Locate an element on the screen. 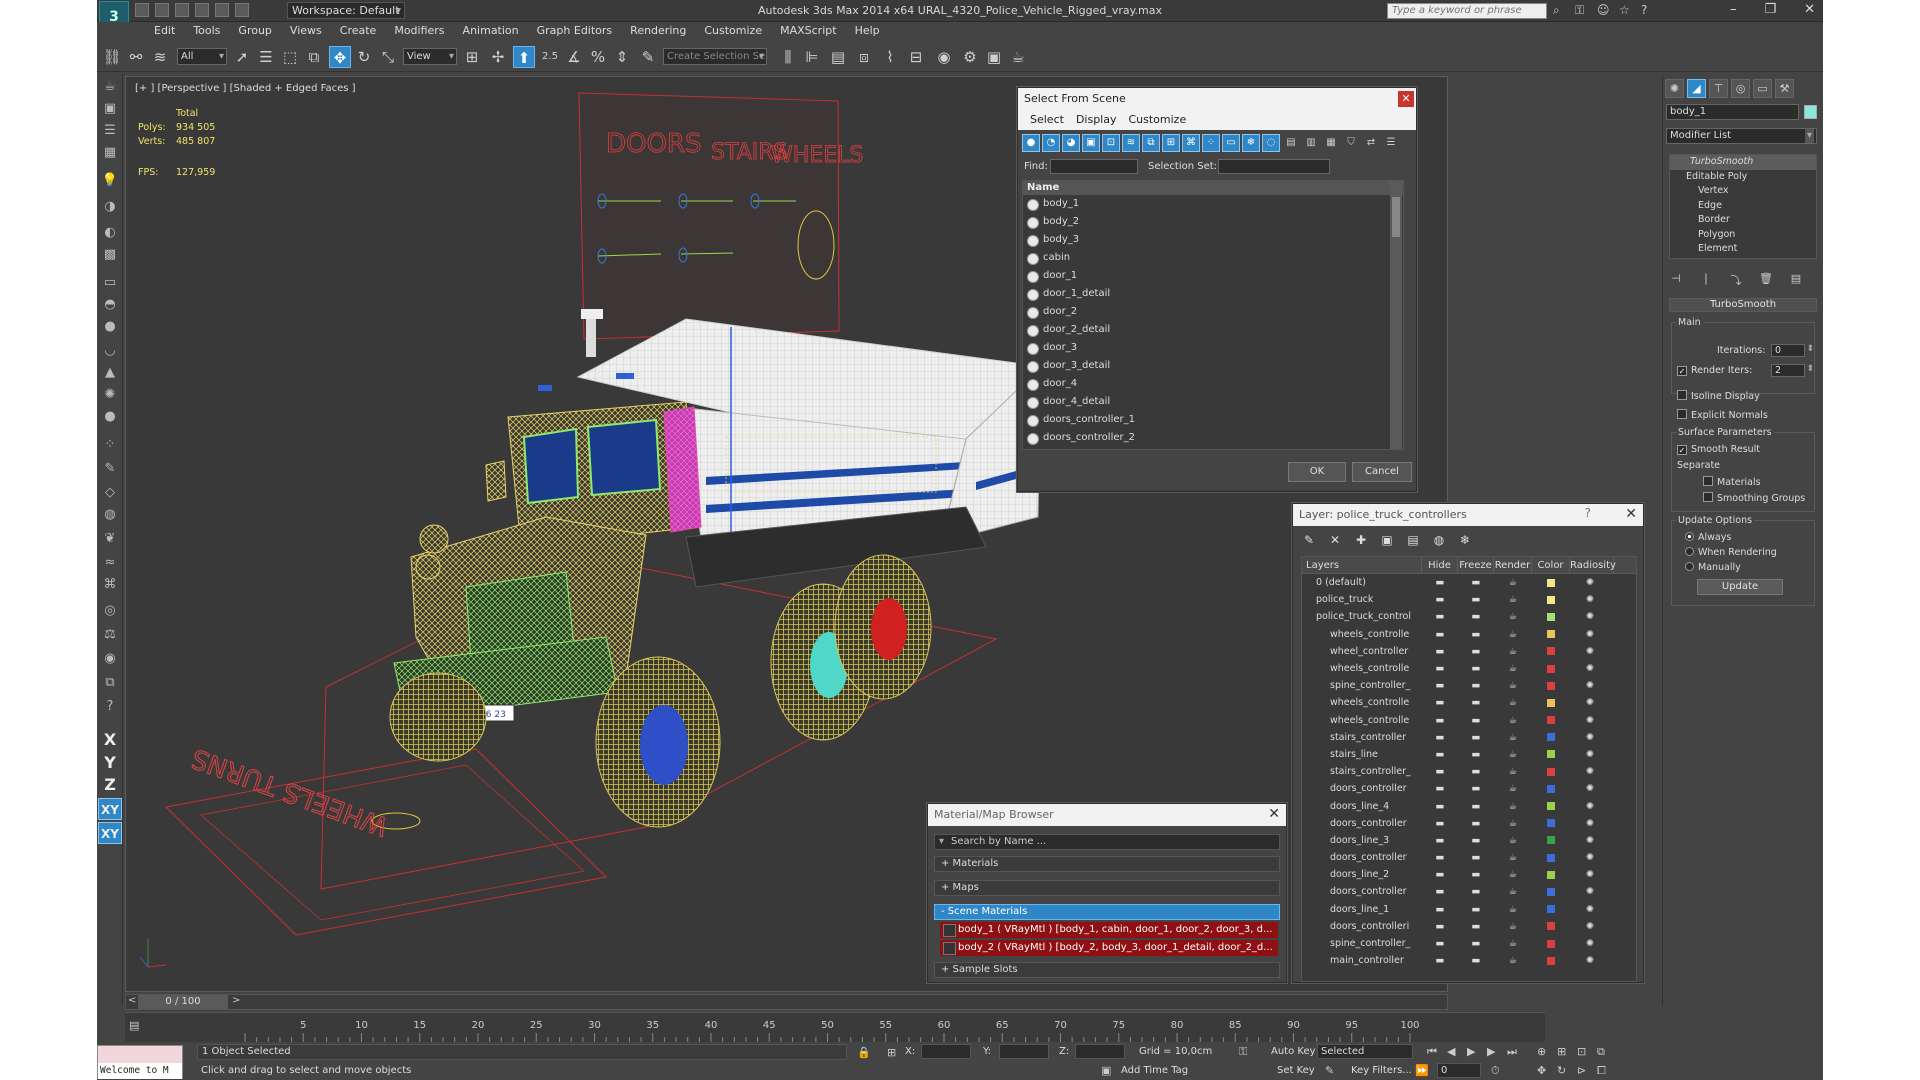  freeze-all-icon: ❄ is located at coordinates (1465, 540).